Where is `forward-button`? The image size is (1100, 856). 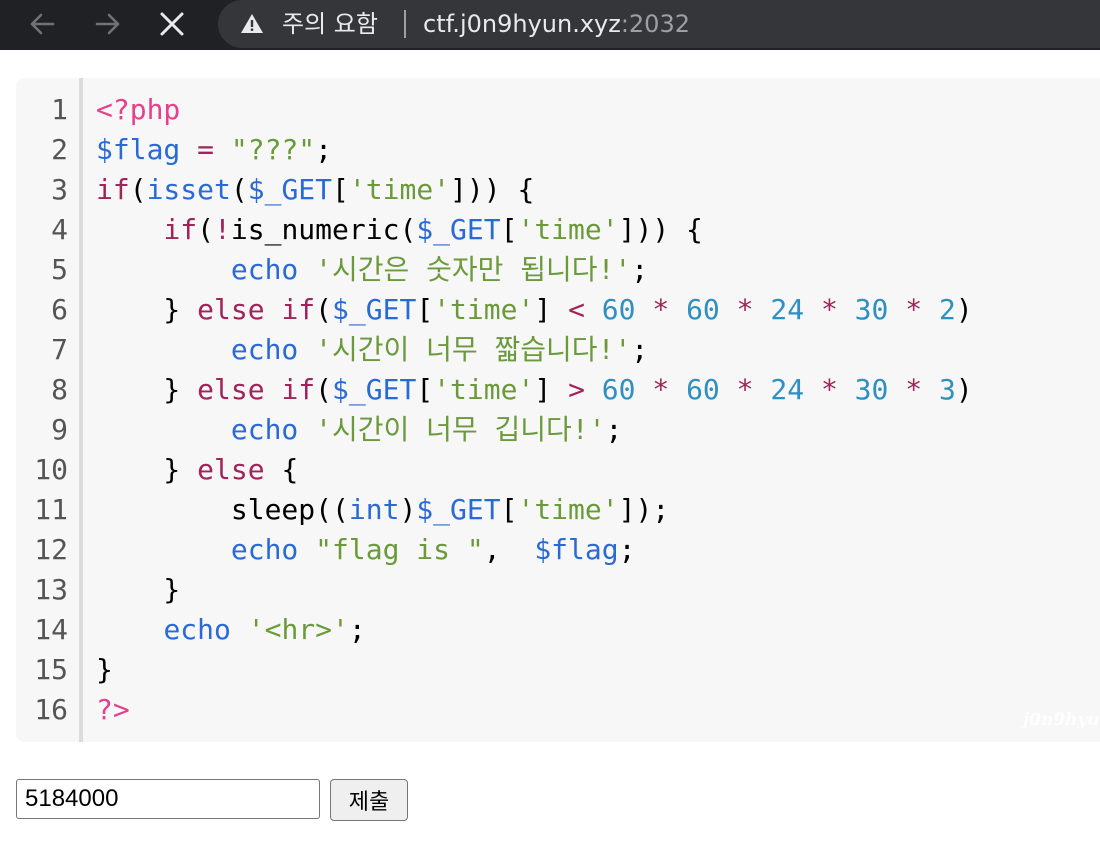 forward-button is located at coordinates (108, 24).